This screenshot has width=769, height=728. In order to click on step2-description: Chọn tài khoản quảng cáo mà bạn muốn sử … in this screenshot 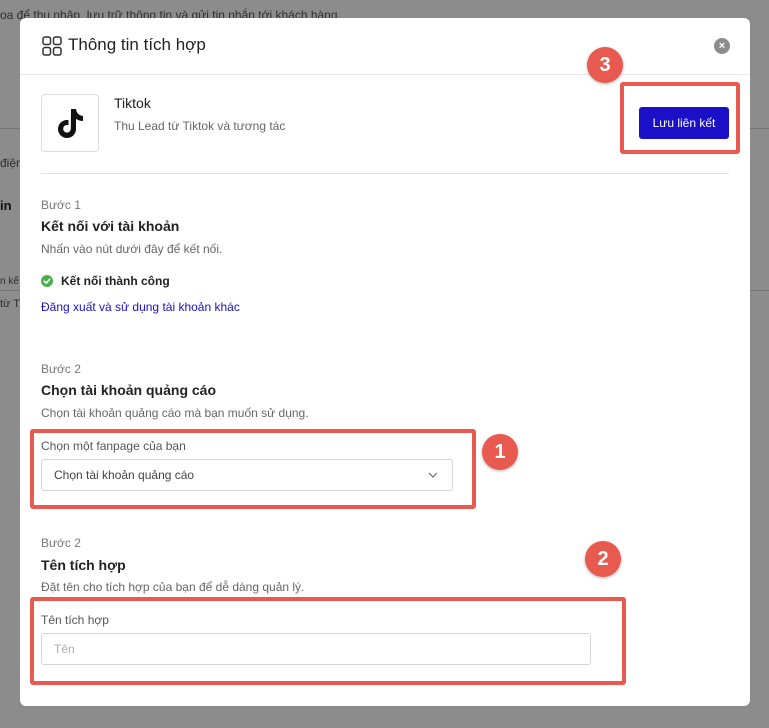, I will do `click(175, 413)`.